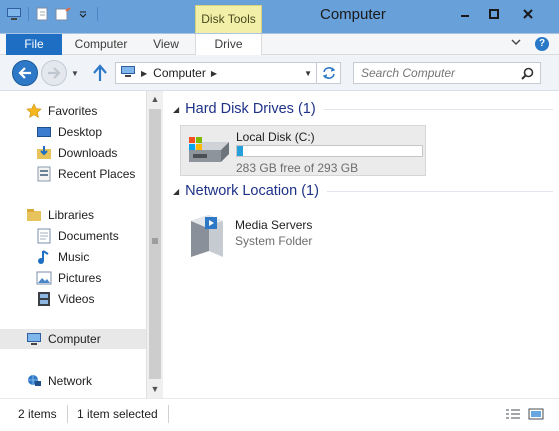 The width and height of the screenshot is (559, 431). Describe the element at coordinates (37, 414) in the screenshot. I see `status-item-count: 2 items` at that location.